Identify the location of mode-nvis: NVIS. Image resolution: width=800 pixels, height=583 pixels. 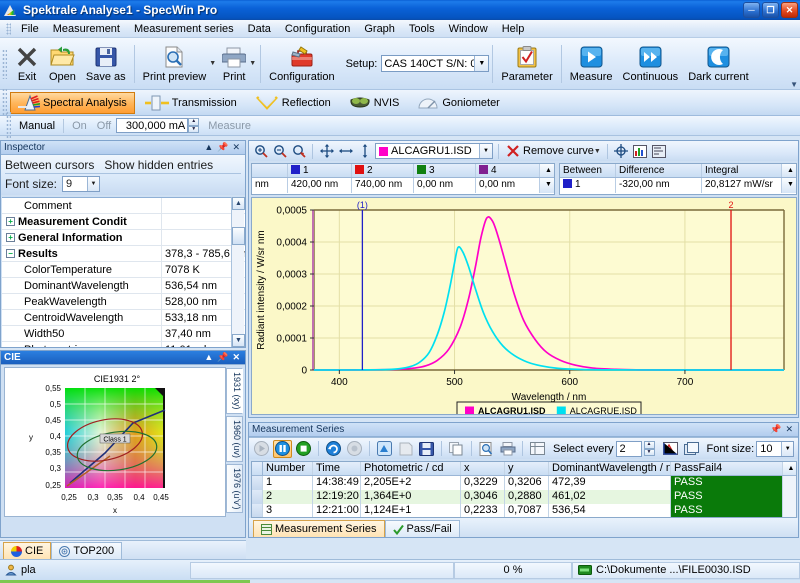
(374, 103).